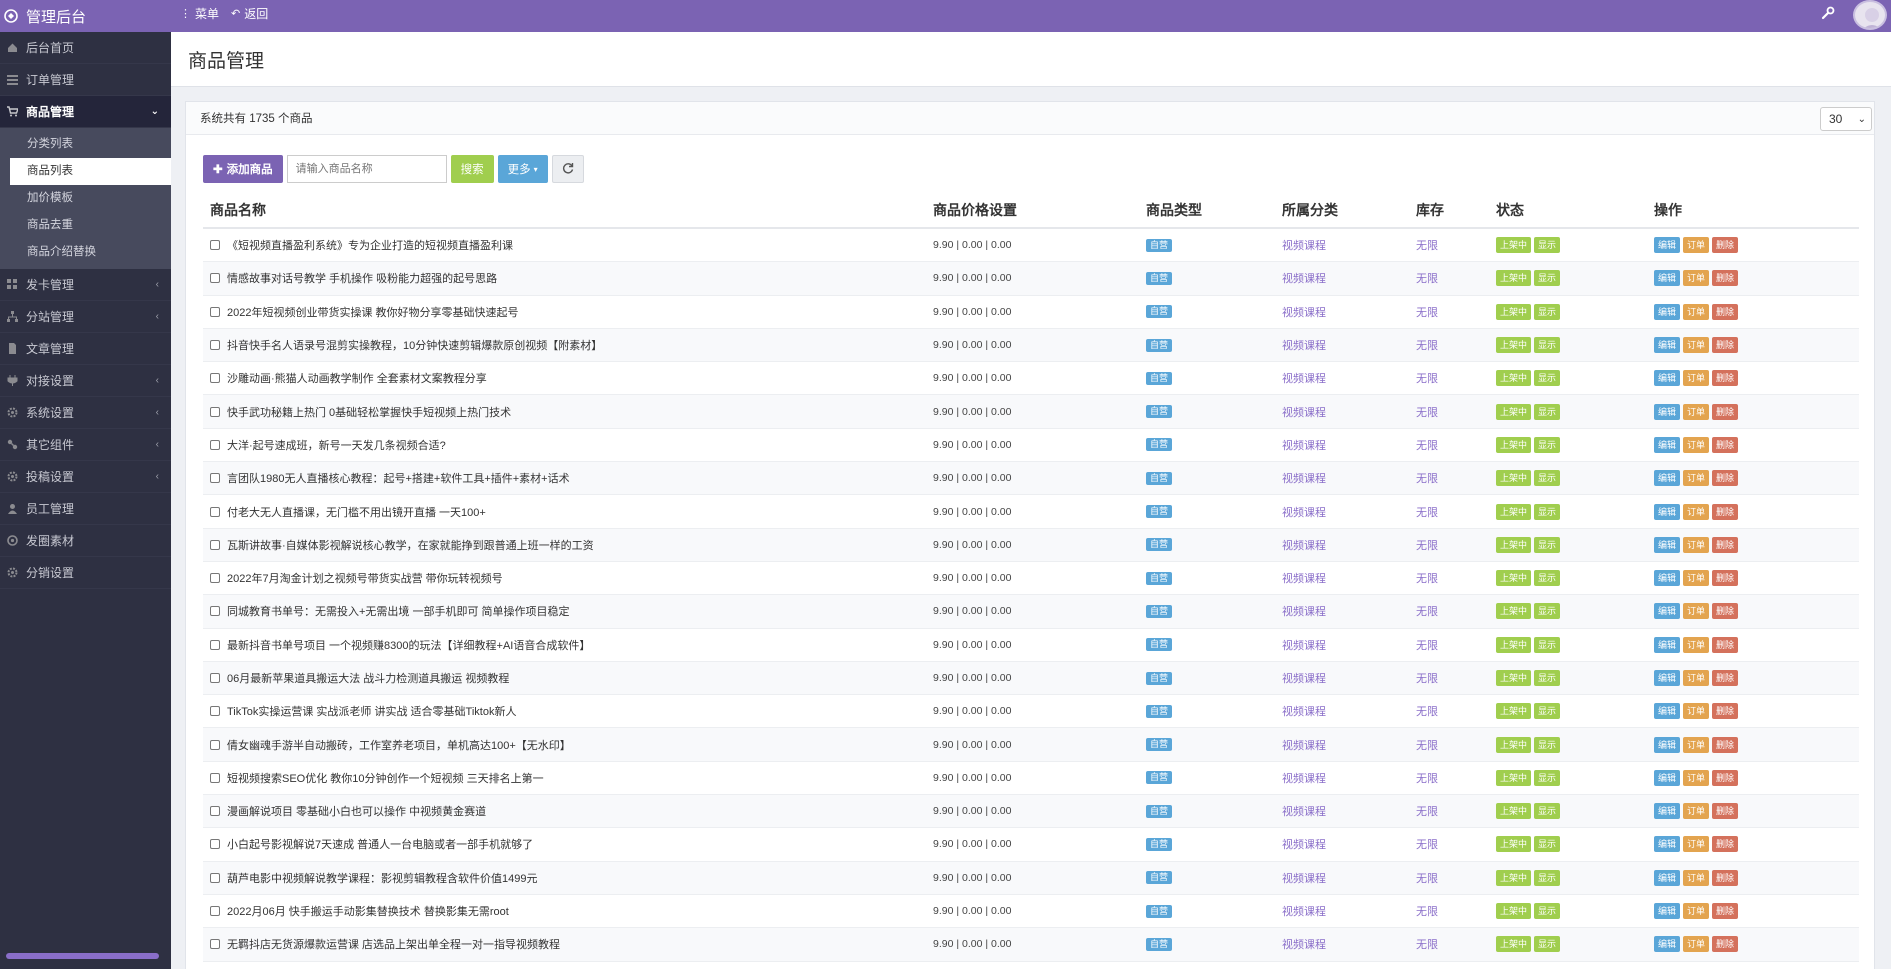  What do you see at coordinates (85, 317) in the screenshot?
I see `sidebar-item-substations: 分站管理 ‹` at bounding box center [85, 317].